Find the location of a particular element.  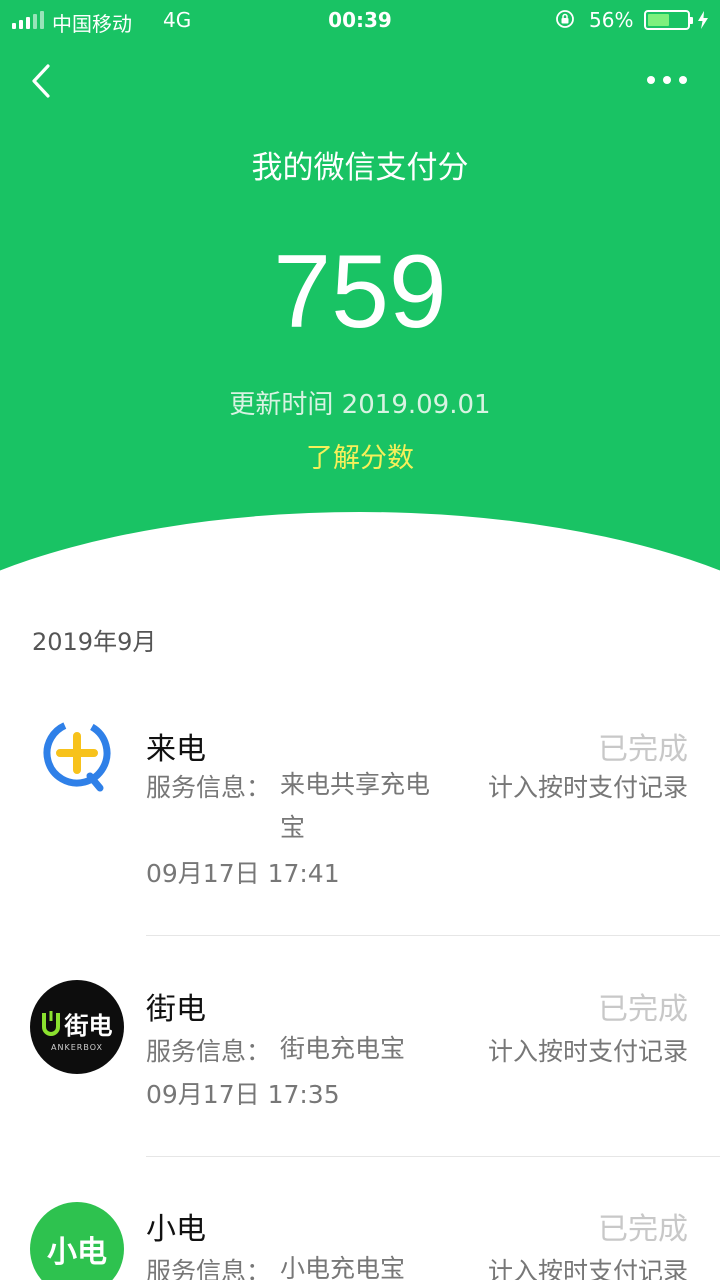

plug-icon is located at coordinates (50, 1023).